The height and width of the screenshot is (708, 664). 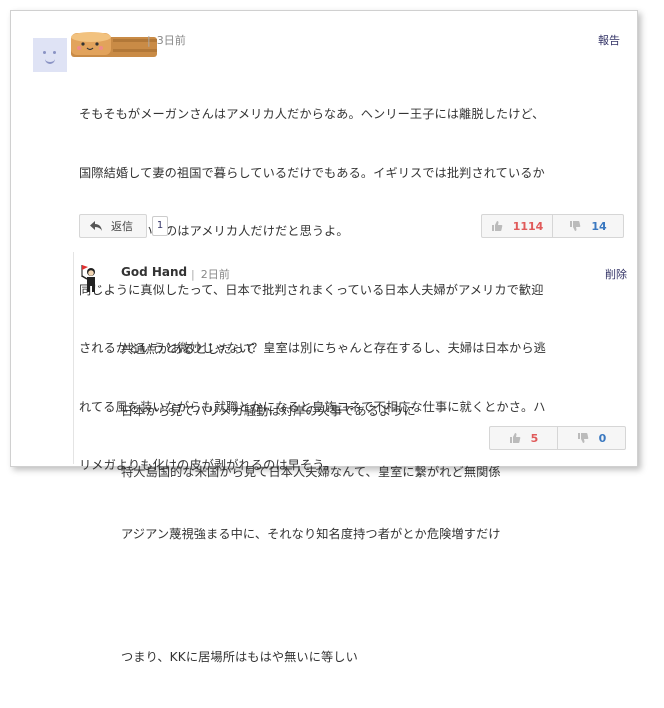 I want to click on reply-vote-box: 5 0, so click(x=557, y=438).